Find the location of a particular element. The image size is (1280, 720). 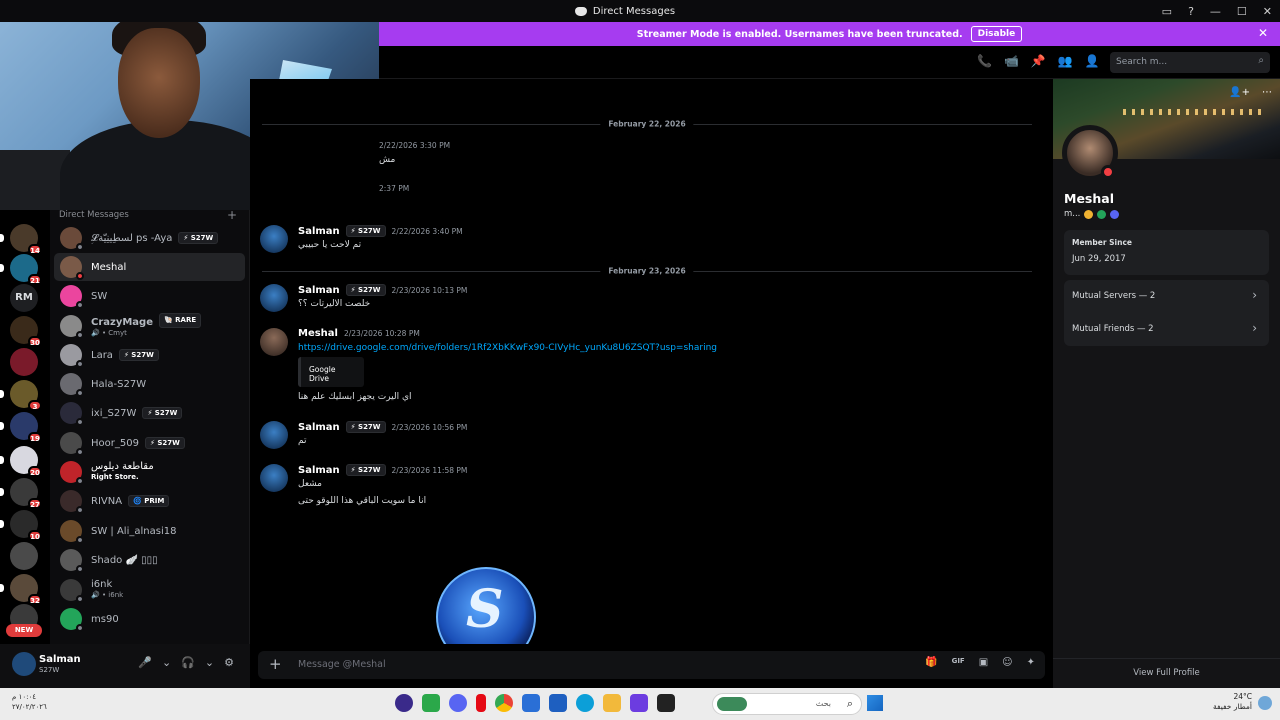

chevron-right-icon: › is located at coordinates (1254, 328).